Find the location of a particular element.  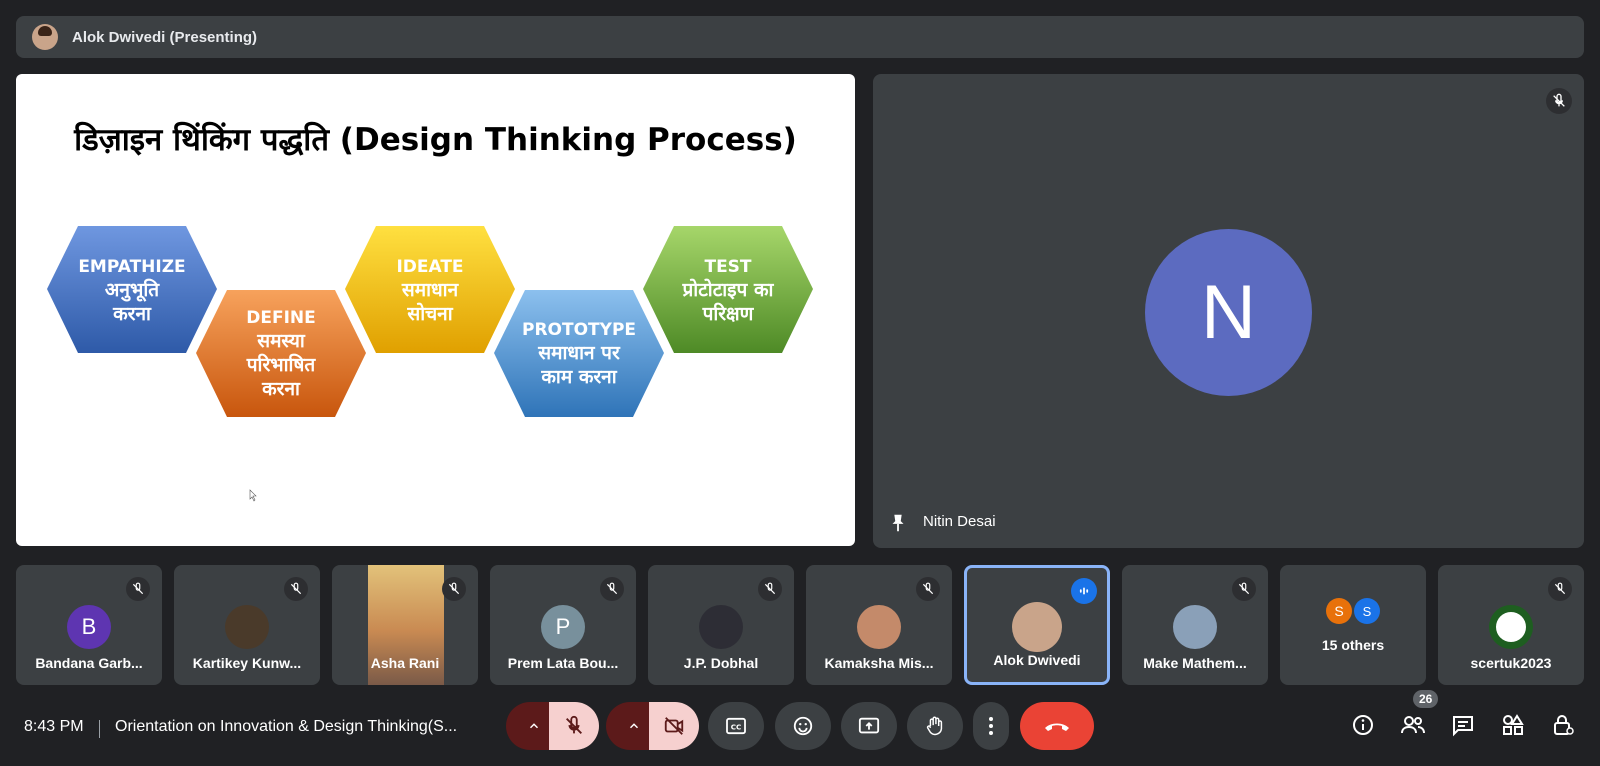

hex-ideate: IDEATE समाधान सोचना is located at coordinates (430, 289).